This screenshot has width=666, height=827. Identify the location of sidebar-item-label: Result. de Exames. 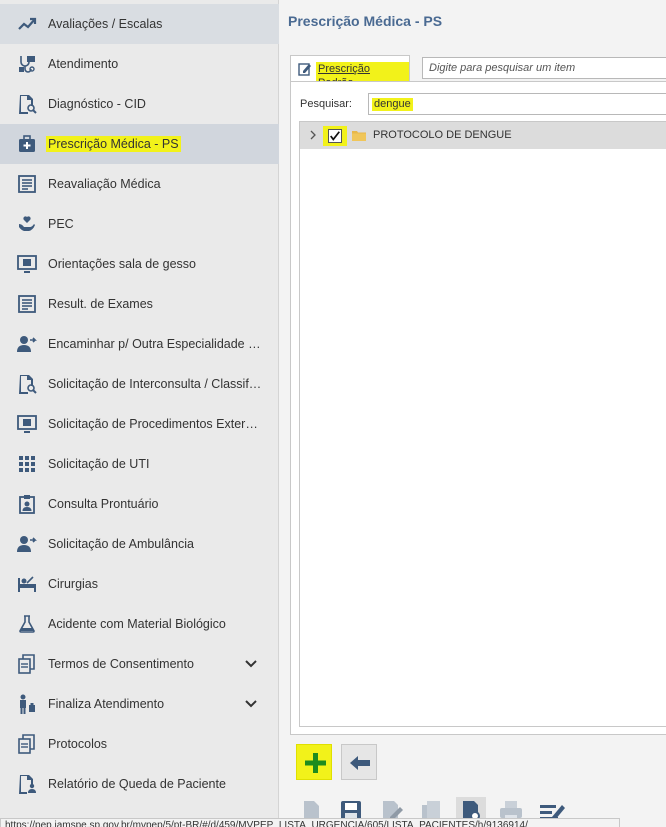
(100, 304).